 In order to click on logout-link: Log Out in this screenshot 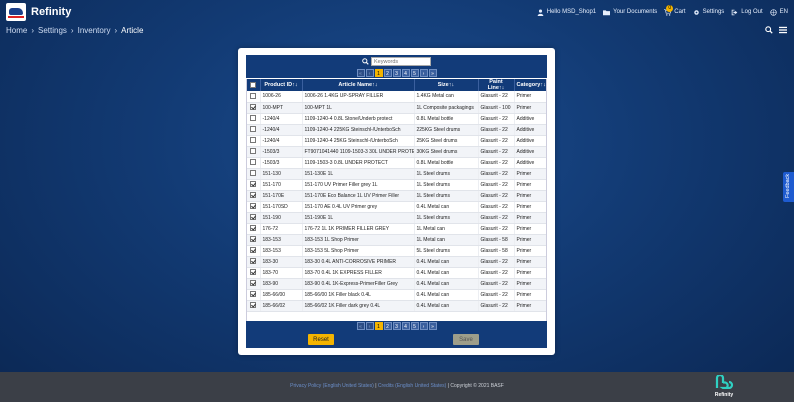, I will do `click(747, 12)`.